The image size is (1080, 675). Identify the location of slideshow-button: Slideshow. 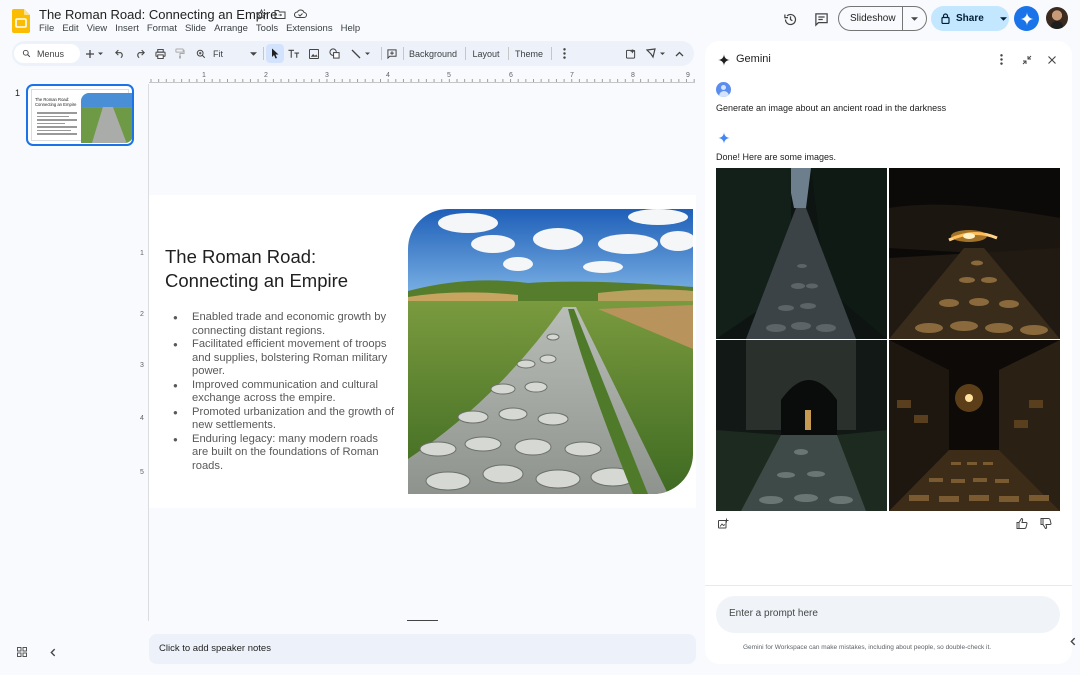
(882, 18).